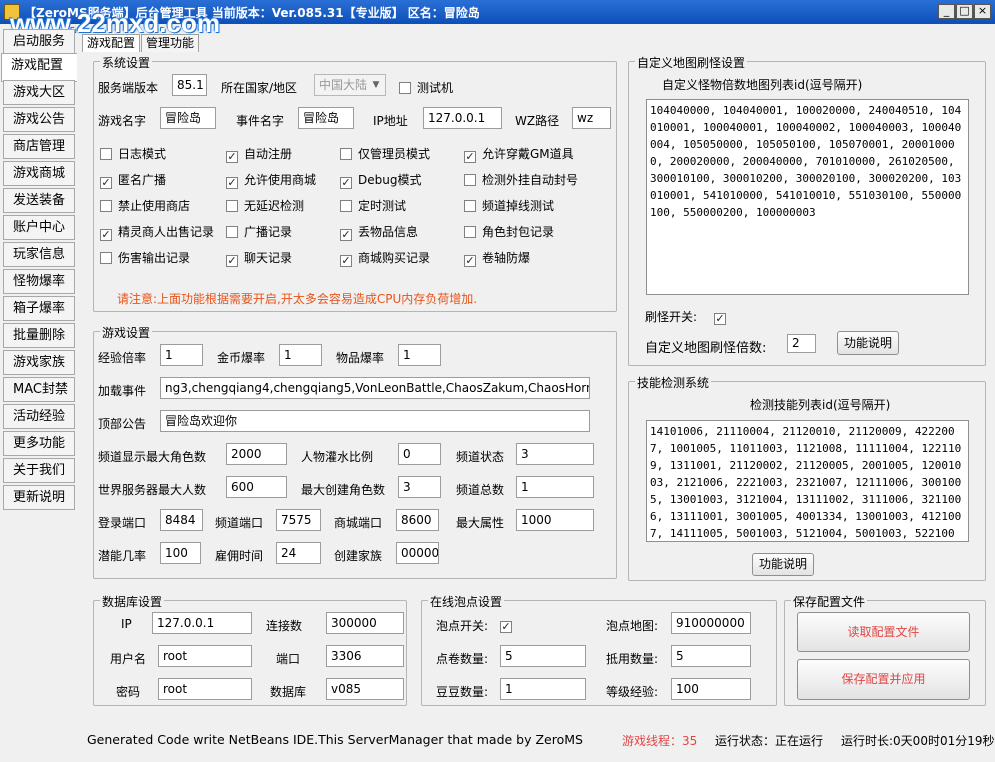  Describe the element at coordinates (180, 553) in the screenshot. I see `potential-input: 100` at that location.